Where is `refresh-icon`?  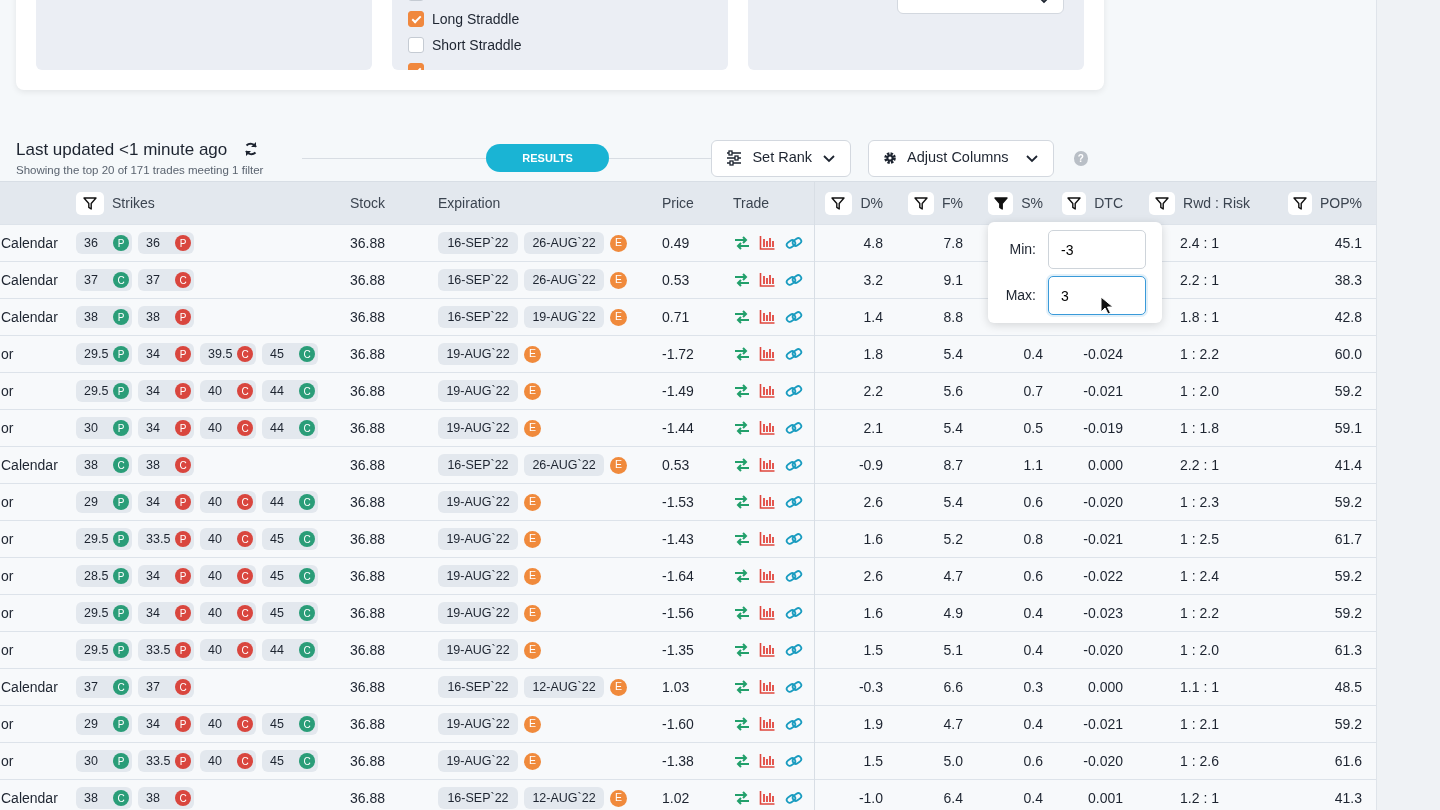
refresh-icon is located at coordinates (251, 149).